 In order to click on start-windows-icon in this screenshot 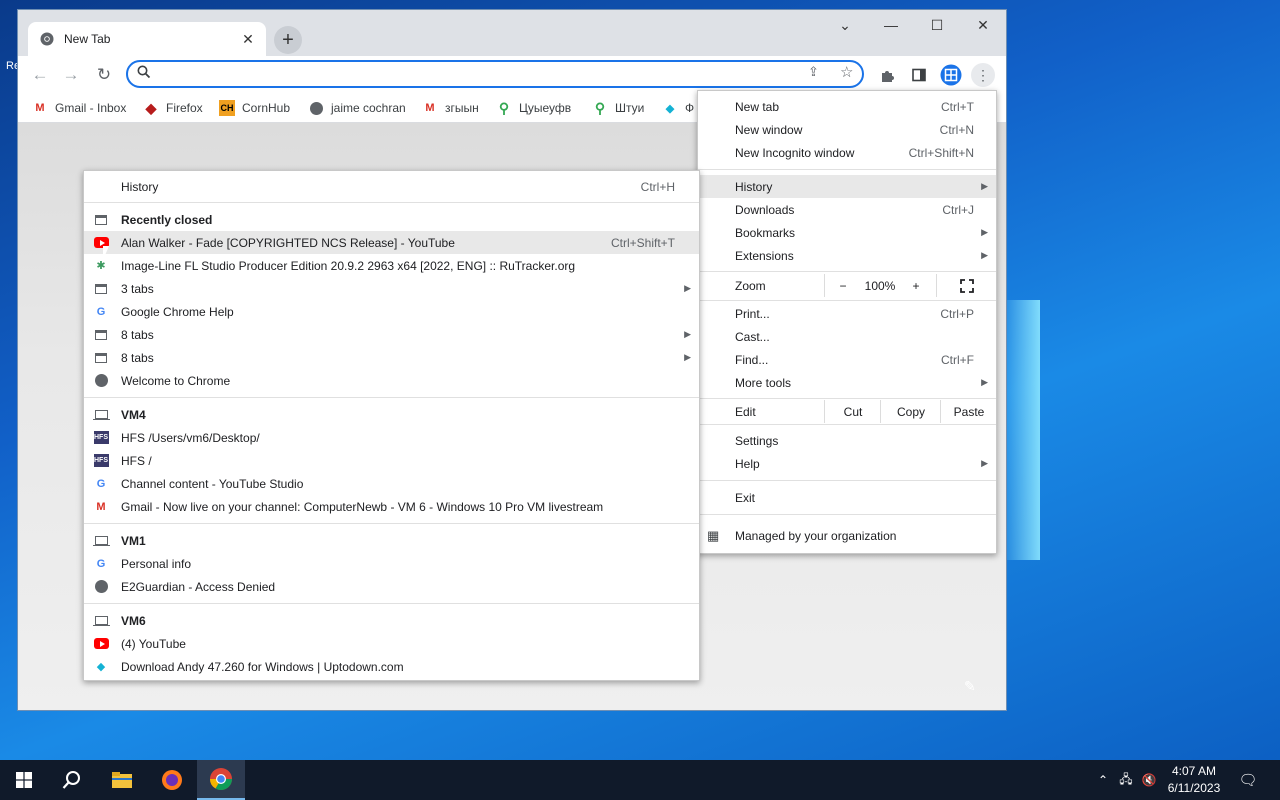, I will do `click(24, 780)`.